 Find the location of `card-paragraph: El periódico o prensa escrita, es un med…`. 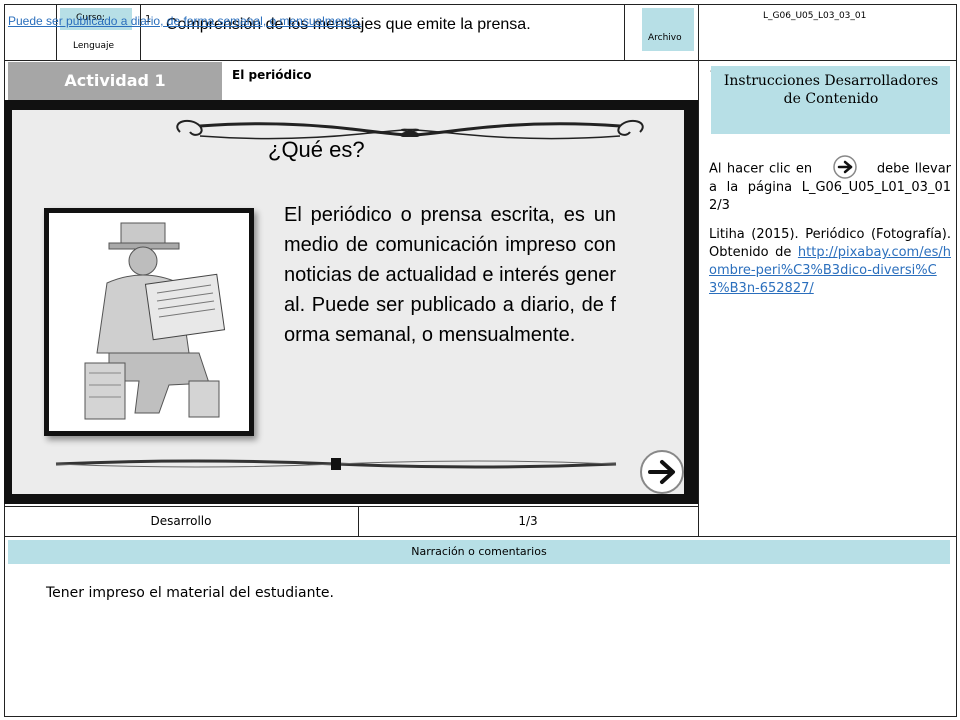

card-paragraph: El periódico o prensa escrita, es un med… is located at coordinates (450, 275).